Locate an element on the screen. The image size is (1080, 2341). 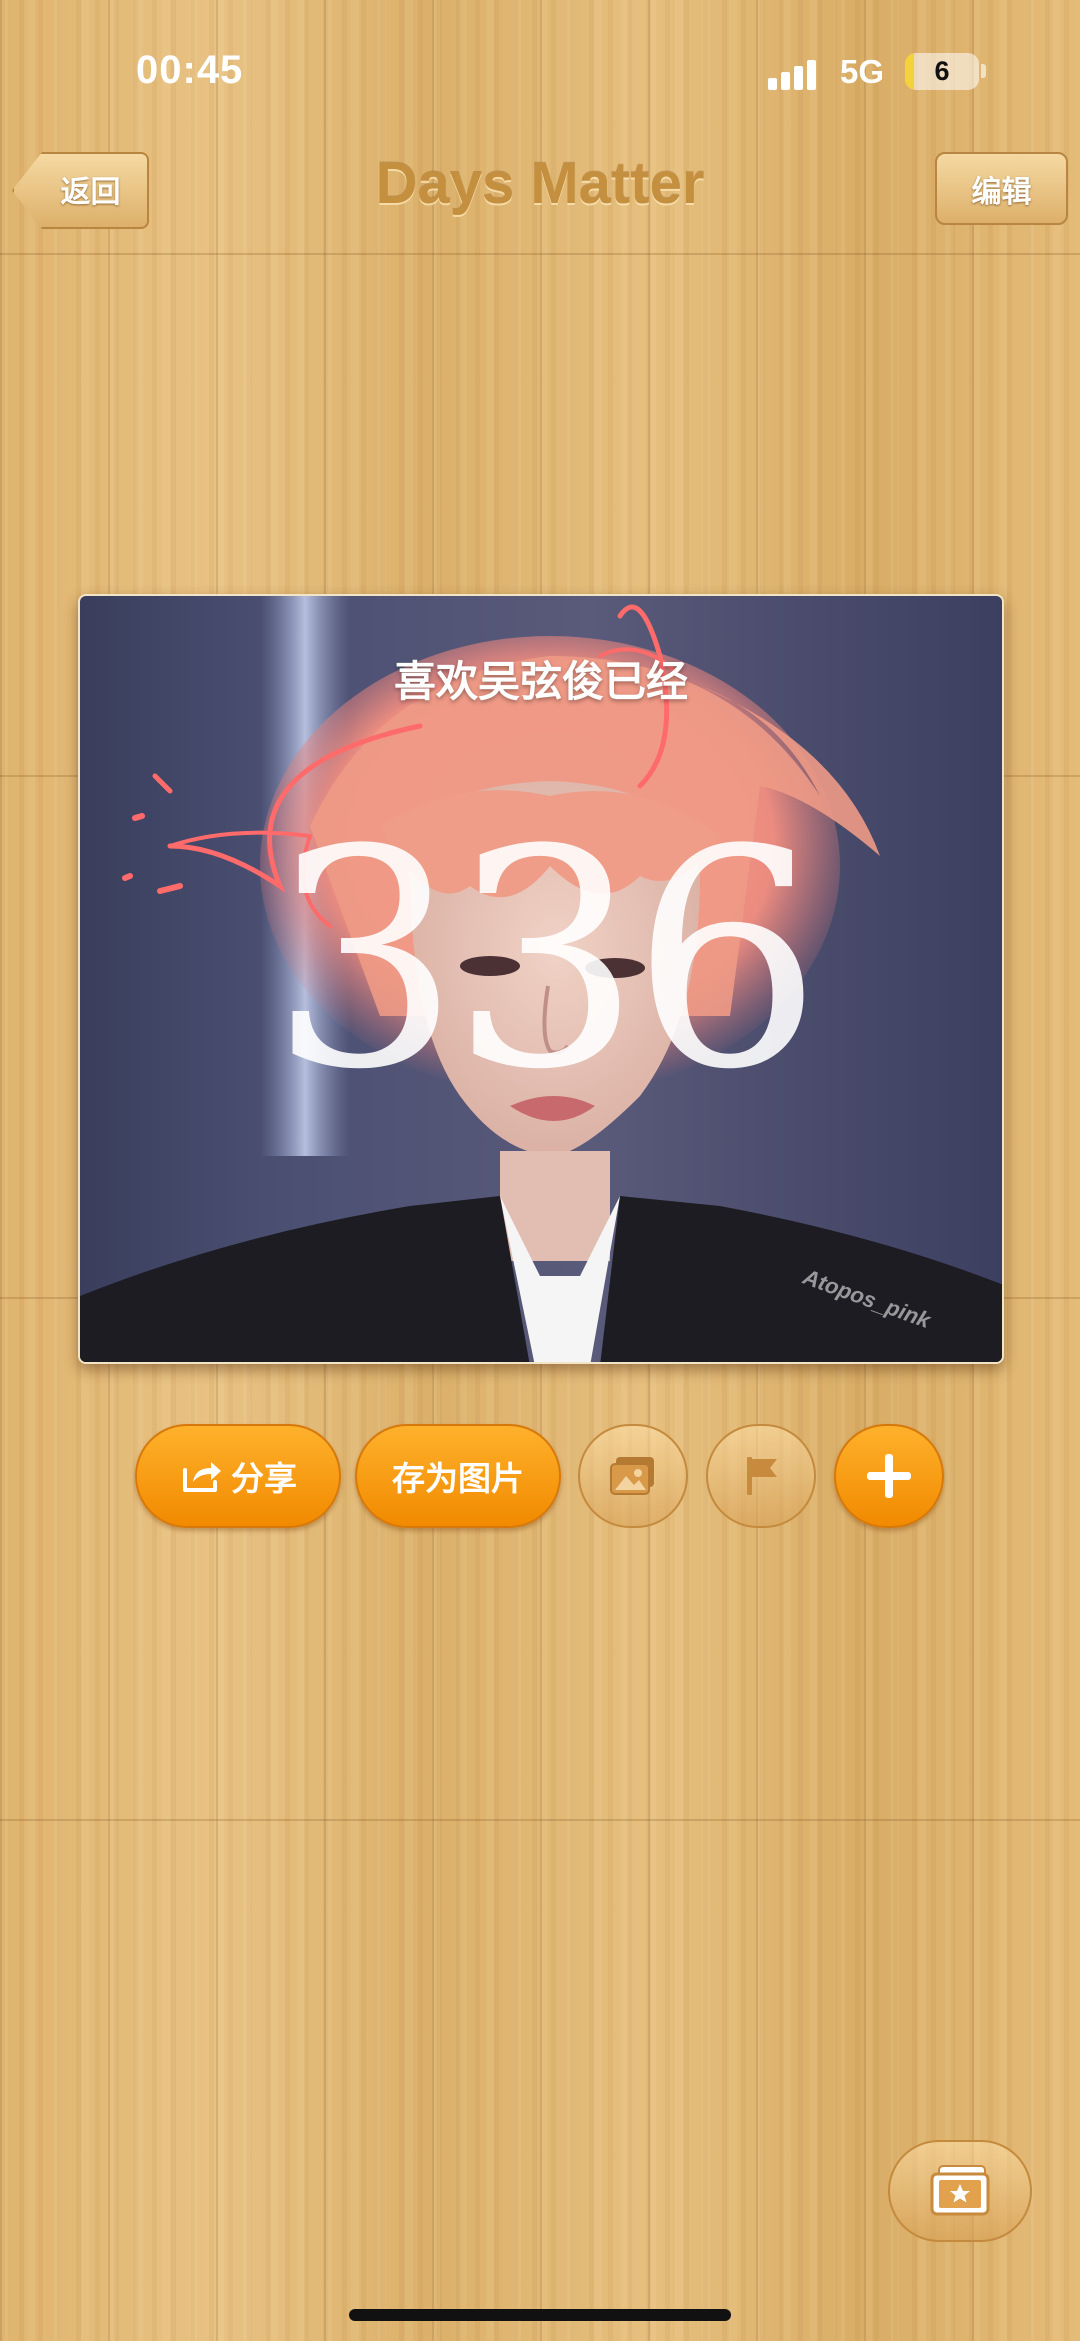
edit-button: 编辑 is located at coordinates (1001, 188).